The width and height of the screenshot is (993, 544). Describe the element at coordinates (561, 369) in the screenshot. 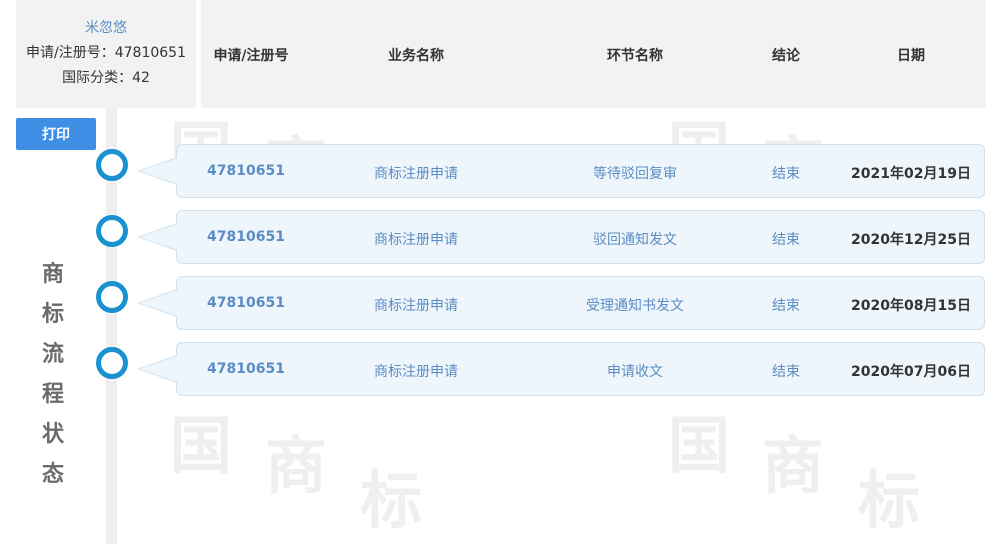

I see `status-row: 47810651 商标注册申请 申请收文 结束 2020年07月06日` at that location.